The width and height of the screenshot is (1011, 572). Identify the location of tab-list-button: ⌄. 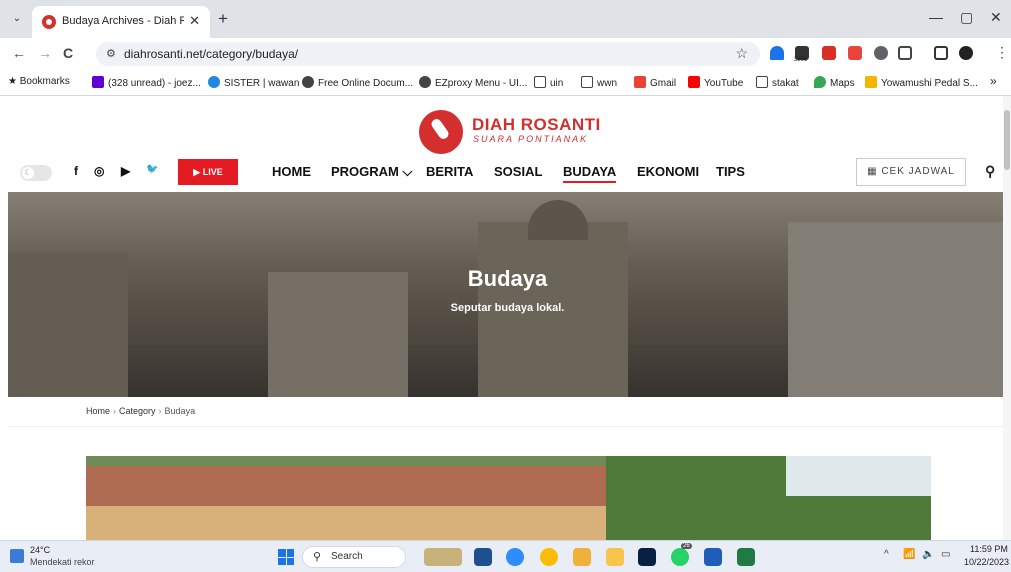
(17, 19).